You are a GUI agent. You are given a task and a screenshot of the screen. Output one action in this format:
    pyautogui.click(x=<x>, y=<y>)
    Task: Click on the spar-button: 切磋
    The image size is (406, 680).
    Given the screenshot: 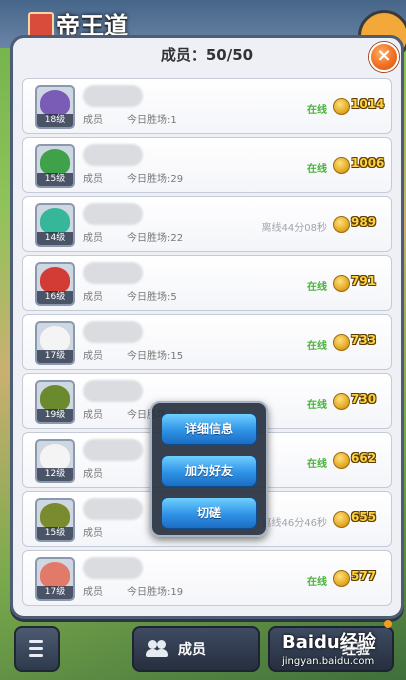 What is the action you would take?
    pyautogui.click(x=209, y=513)
    